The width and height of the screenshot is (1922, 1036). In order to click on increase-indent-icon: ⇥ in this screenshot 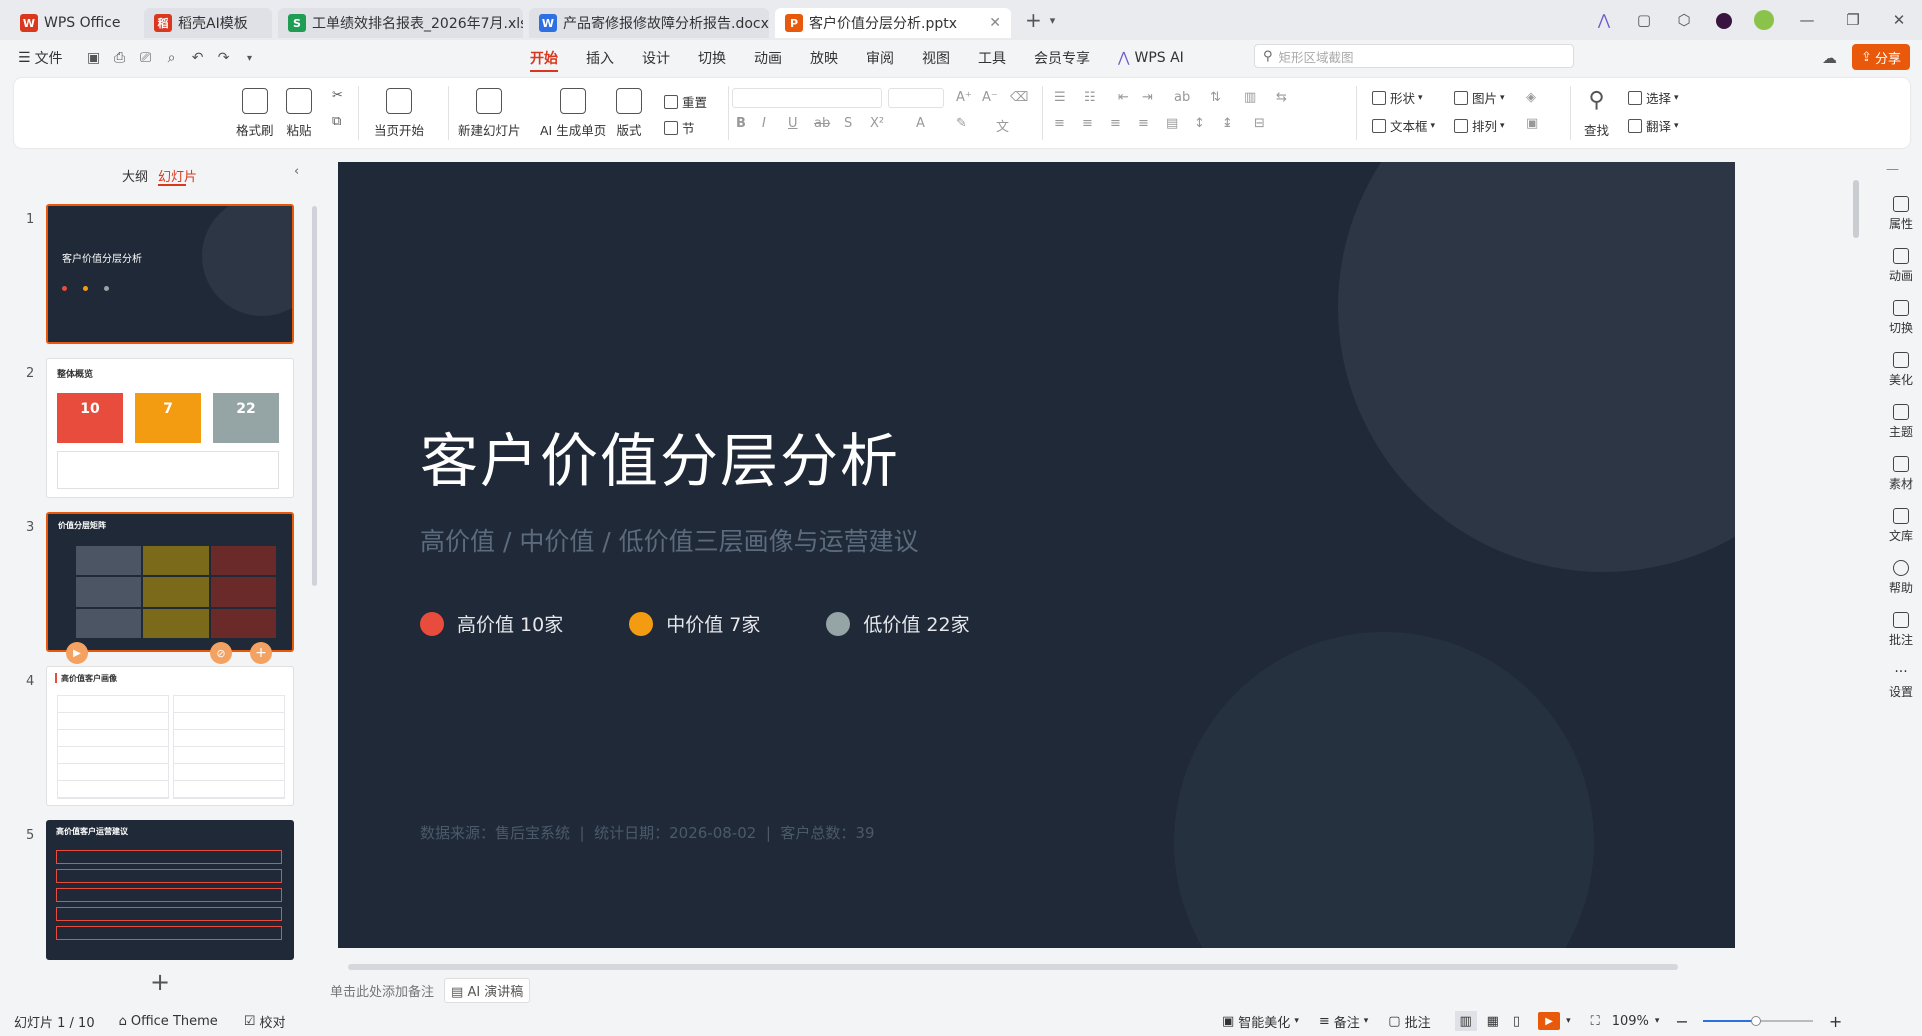, I will do `click(1147, 97)`.